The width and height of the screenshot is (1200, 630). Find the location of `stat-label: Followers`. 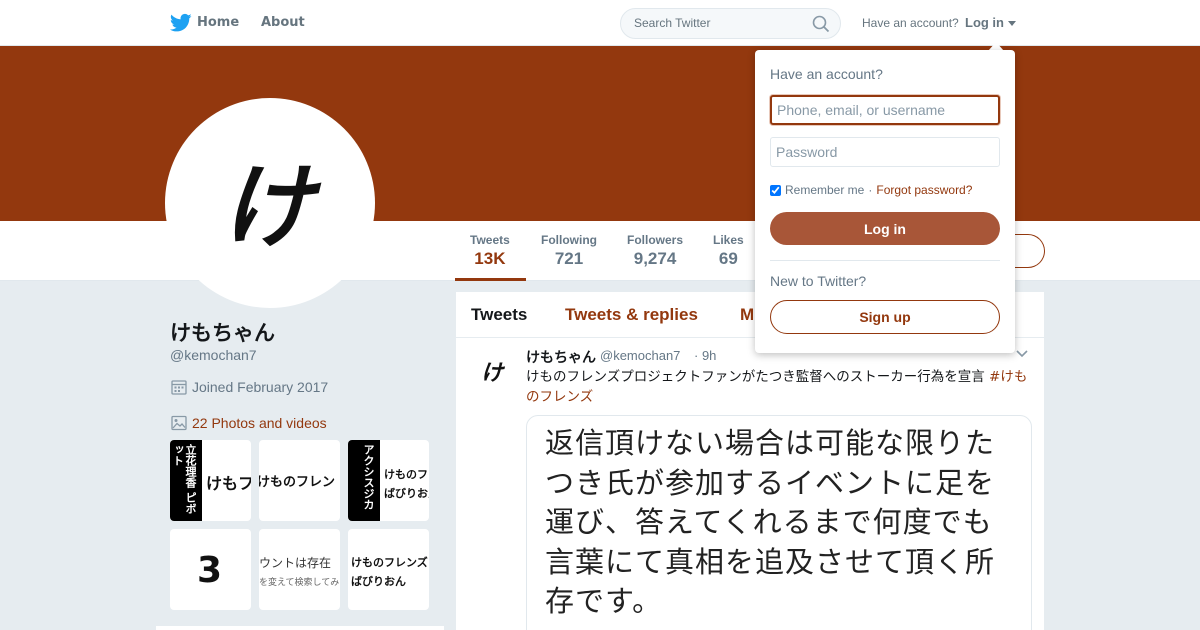

stat-label: Followers is located at coordinates (655, 240).